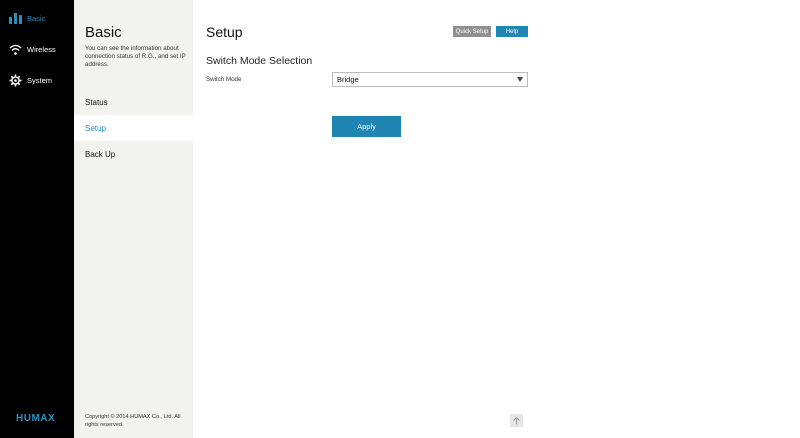  What do you see at coordinates (133, 128) in the screenshot?
I see `sub-item-setup: Setup` at bounding box center [133, 128].